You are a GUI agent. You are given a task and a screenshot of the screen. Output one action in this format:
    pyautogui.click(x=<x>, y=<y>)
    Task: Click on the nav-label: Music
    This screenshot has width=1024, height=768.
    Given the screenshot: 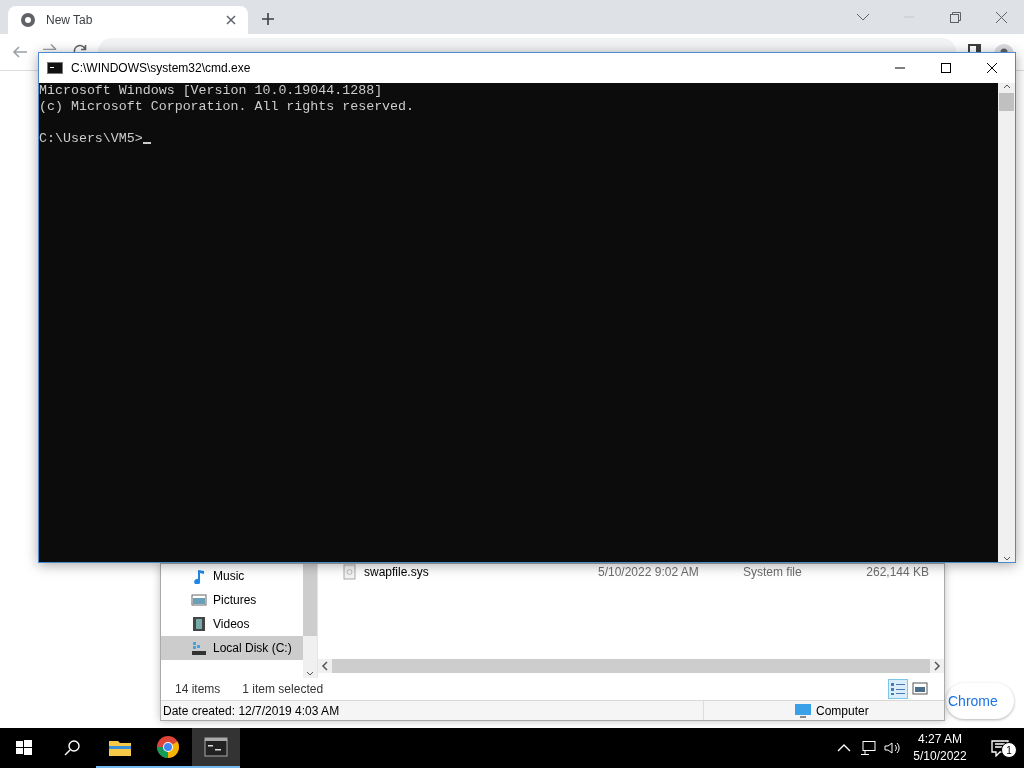 What is the action you would take?
    pyautogui.click(x=229, y=576)
    